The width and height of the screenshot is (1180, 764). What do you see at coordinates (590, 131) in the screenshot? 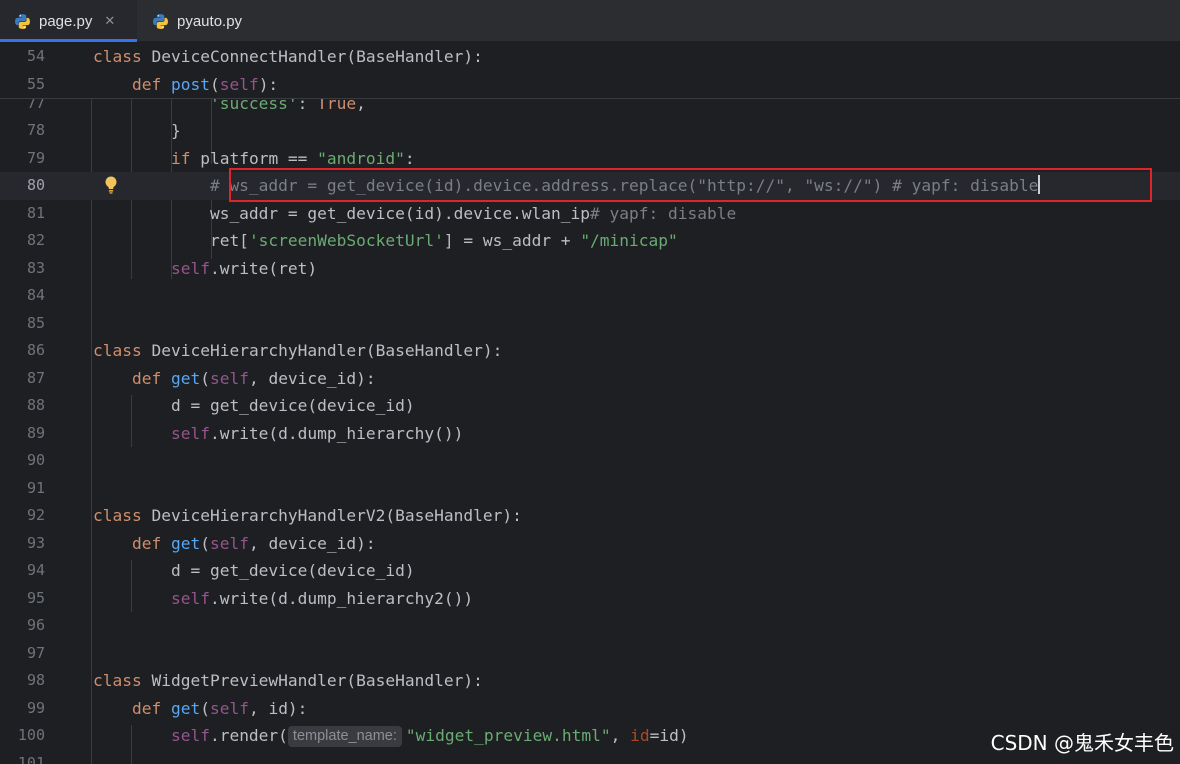
I see `code-line-78: 78 }` at bounding box center [590, 131].